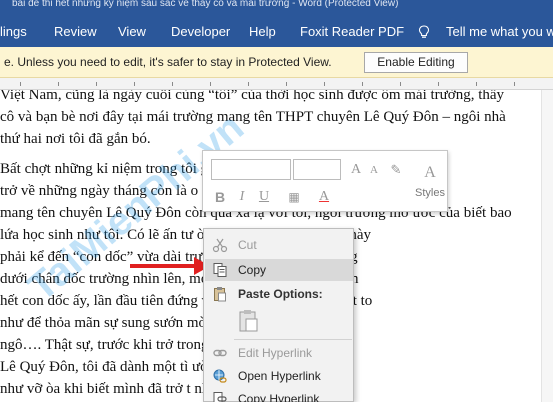 The height and width of the screenshot is (402, 553). Describe the element at coordinates (276, 84) in the screenshot. I see `horizontal-ruler` at that location.